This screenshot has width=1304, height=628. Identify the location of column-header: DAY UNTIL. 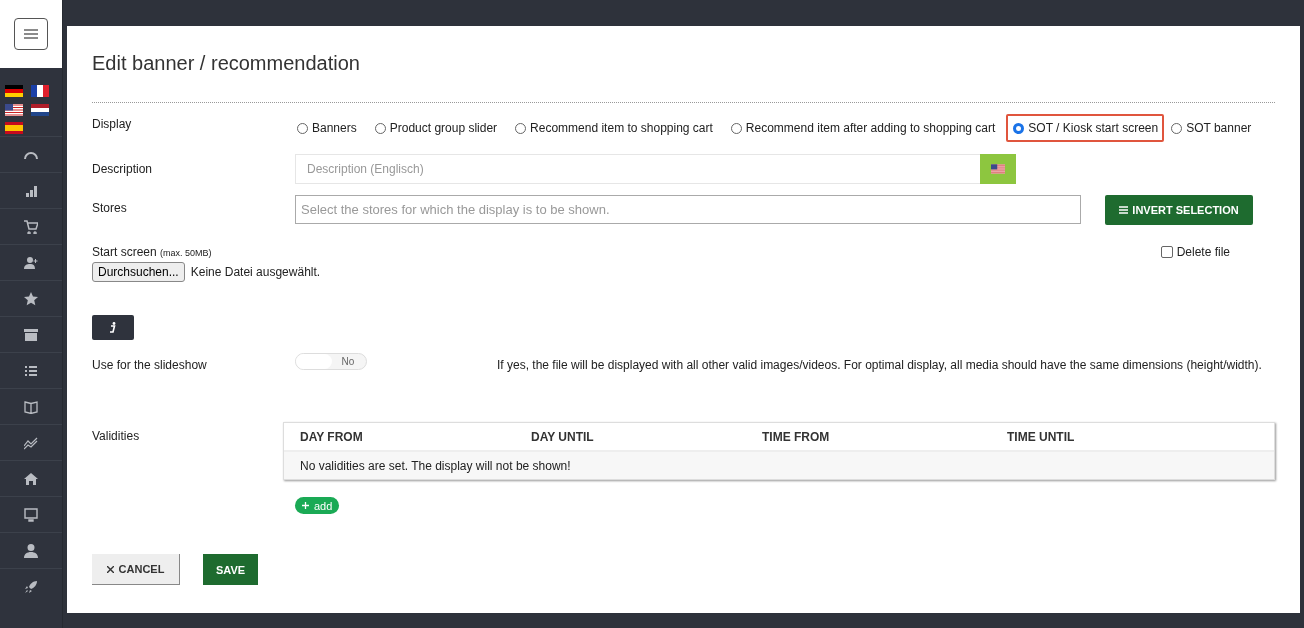
(562, 436).